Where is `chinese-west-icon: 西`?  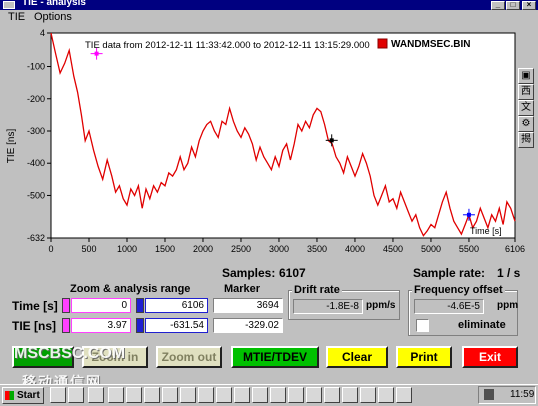 chinese-west-icon: 西 is located at coordinates (526, 92).